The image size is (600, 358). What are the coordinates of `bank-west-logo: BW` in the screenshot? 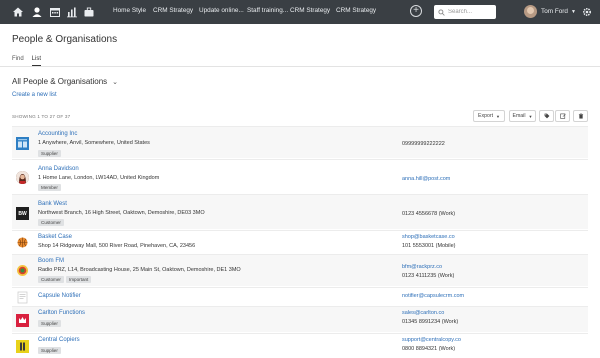 It's located at (22, 213).